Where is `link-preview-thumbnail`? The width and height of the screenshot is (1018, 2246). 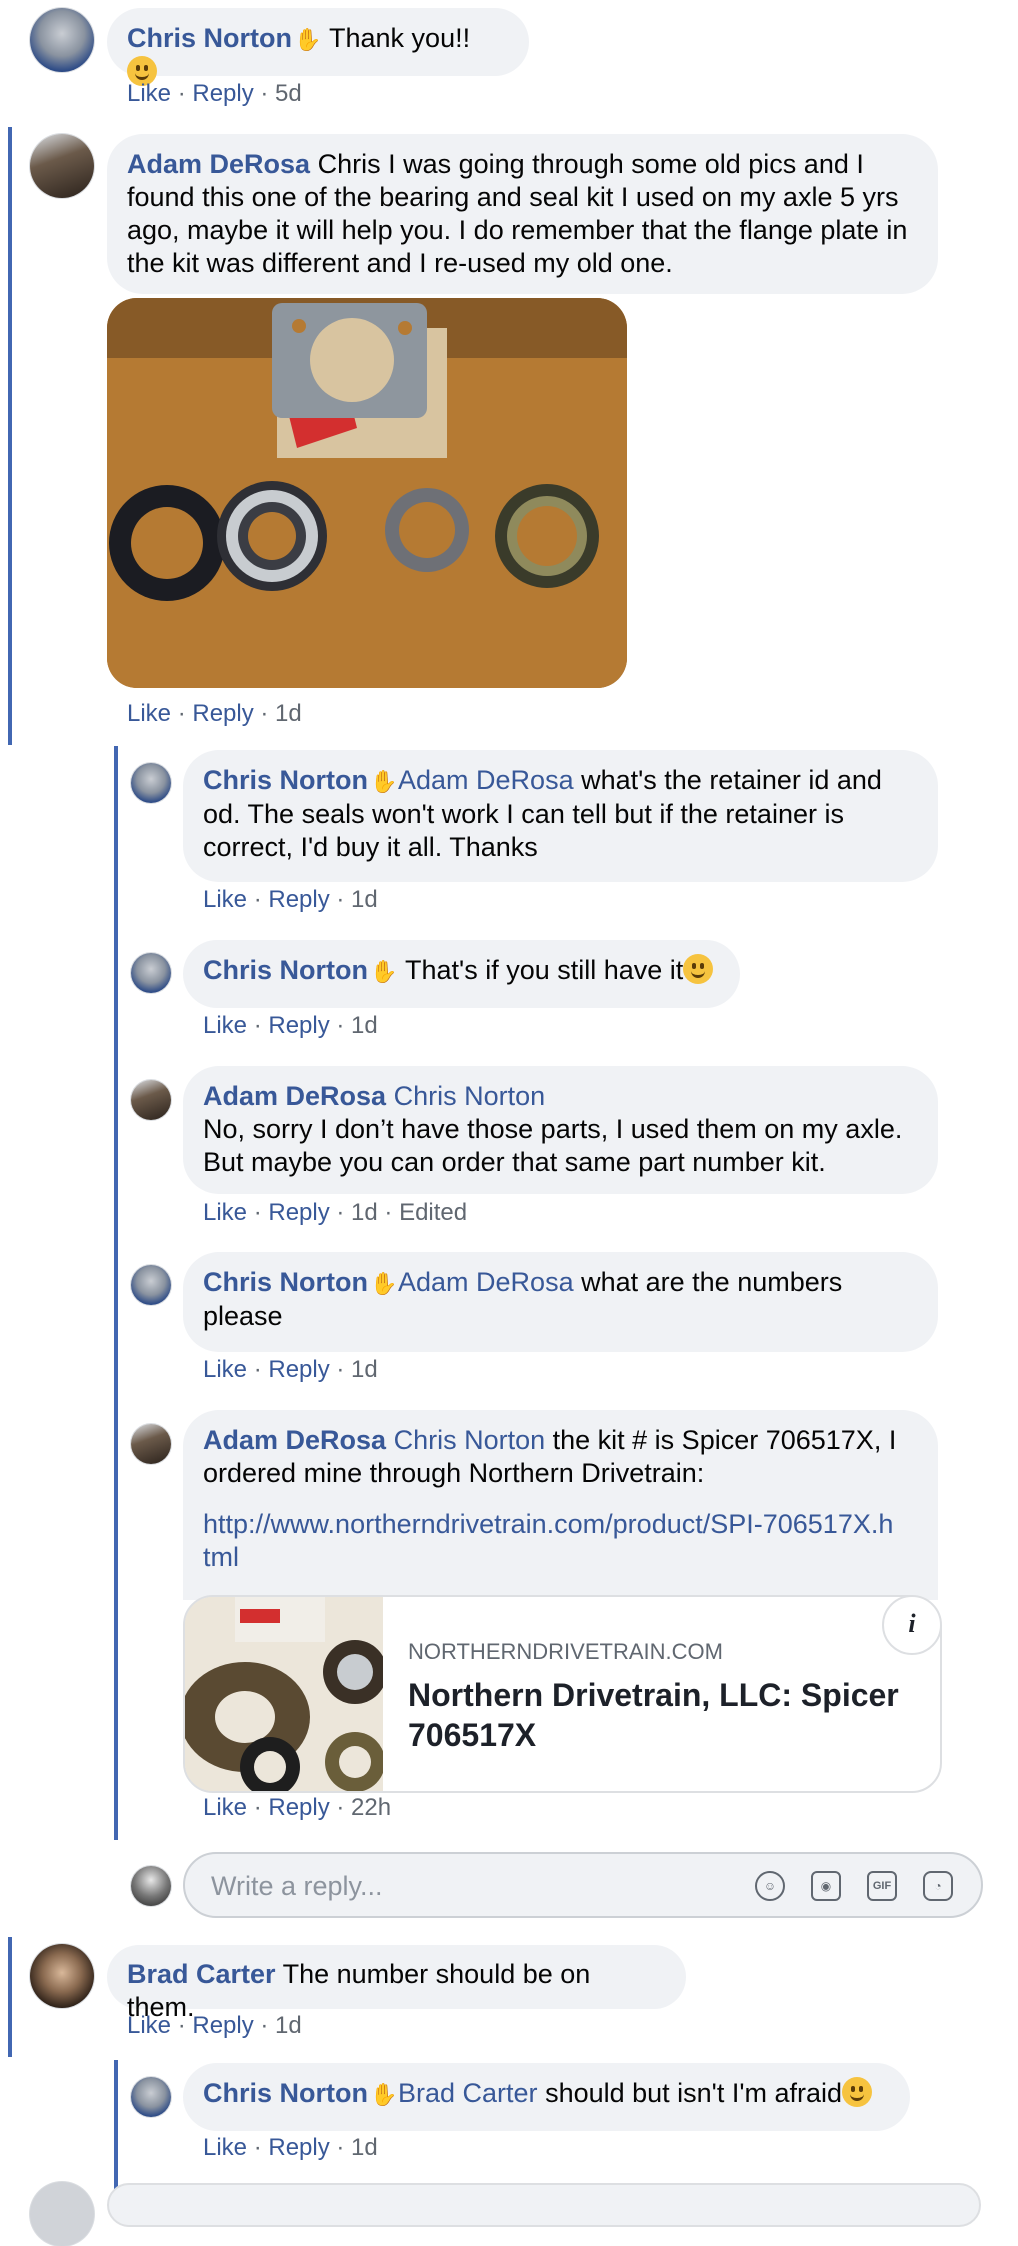
link-preview-thumbnail is located at coordinates (286, 1694).